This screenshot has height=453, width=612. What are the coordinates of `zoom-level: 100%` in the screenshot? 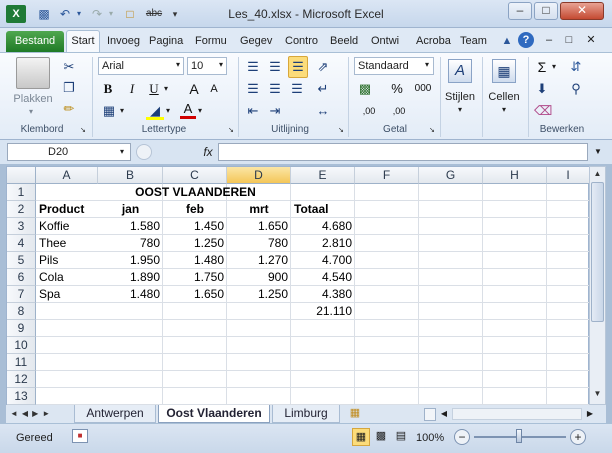 It's located at (432, 438).